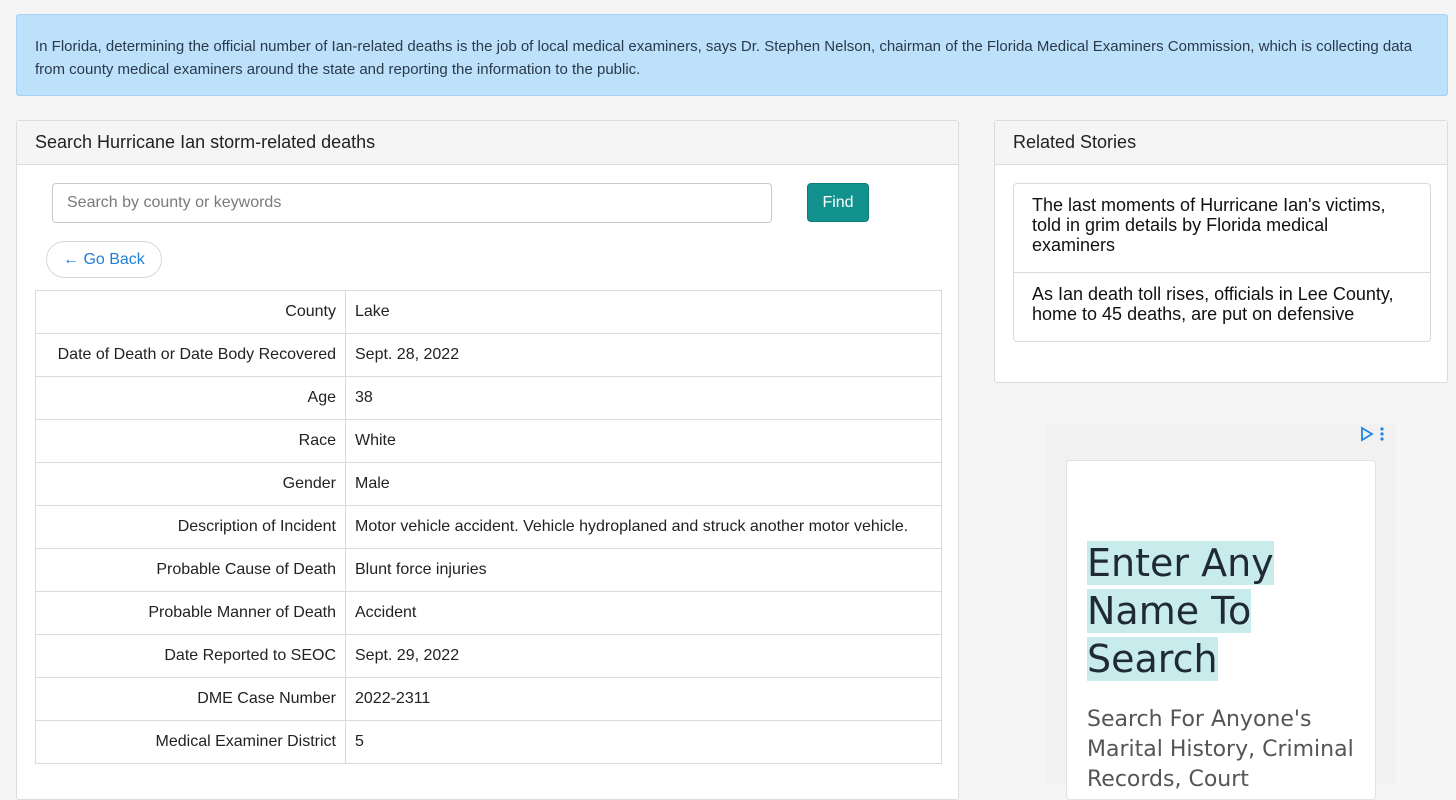  Describe the element at coordinates (190, 527) in the screenshot. I see `row-label: Description of Incident` at that location.